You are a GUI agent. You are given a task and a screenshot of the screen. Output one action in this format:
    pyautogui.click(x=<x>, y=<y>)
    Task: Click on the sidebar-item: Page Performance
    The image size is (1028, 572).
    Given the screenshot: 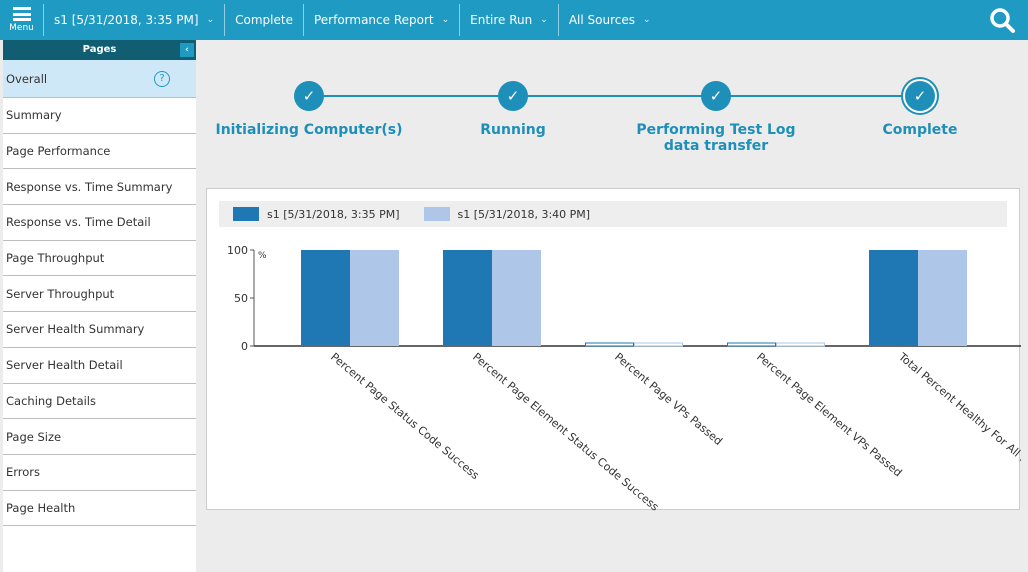 What is the action you would take?
    pyautogui.click(x=99, y=152)
    